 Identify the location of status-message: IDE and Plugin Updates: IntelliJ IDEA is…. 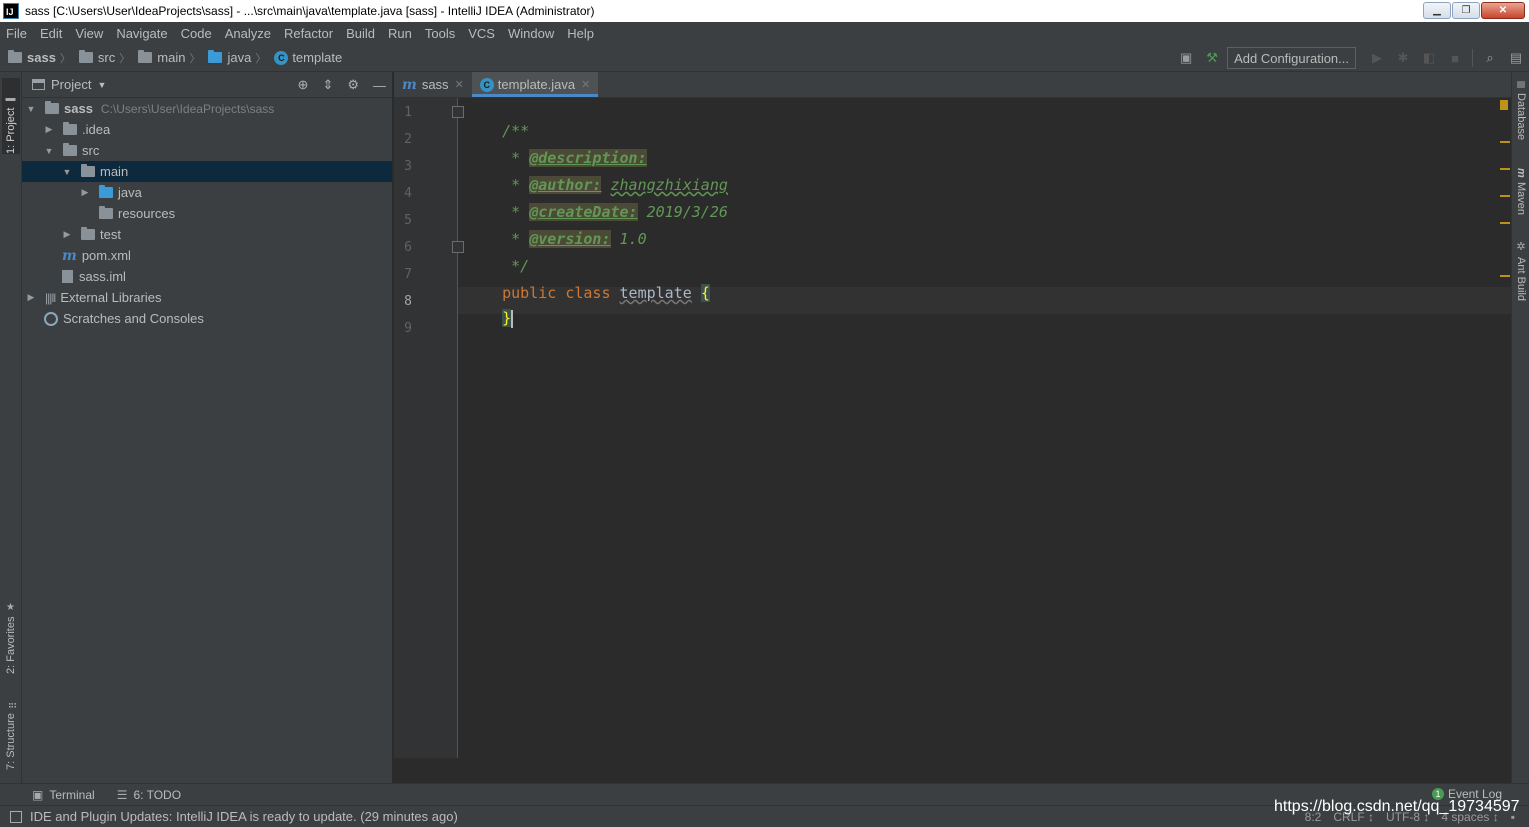
(244, 816).